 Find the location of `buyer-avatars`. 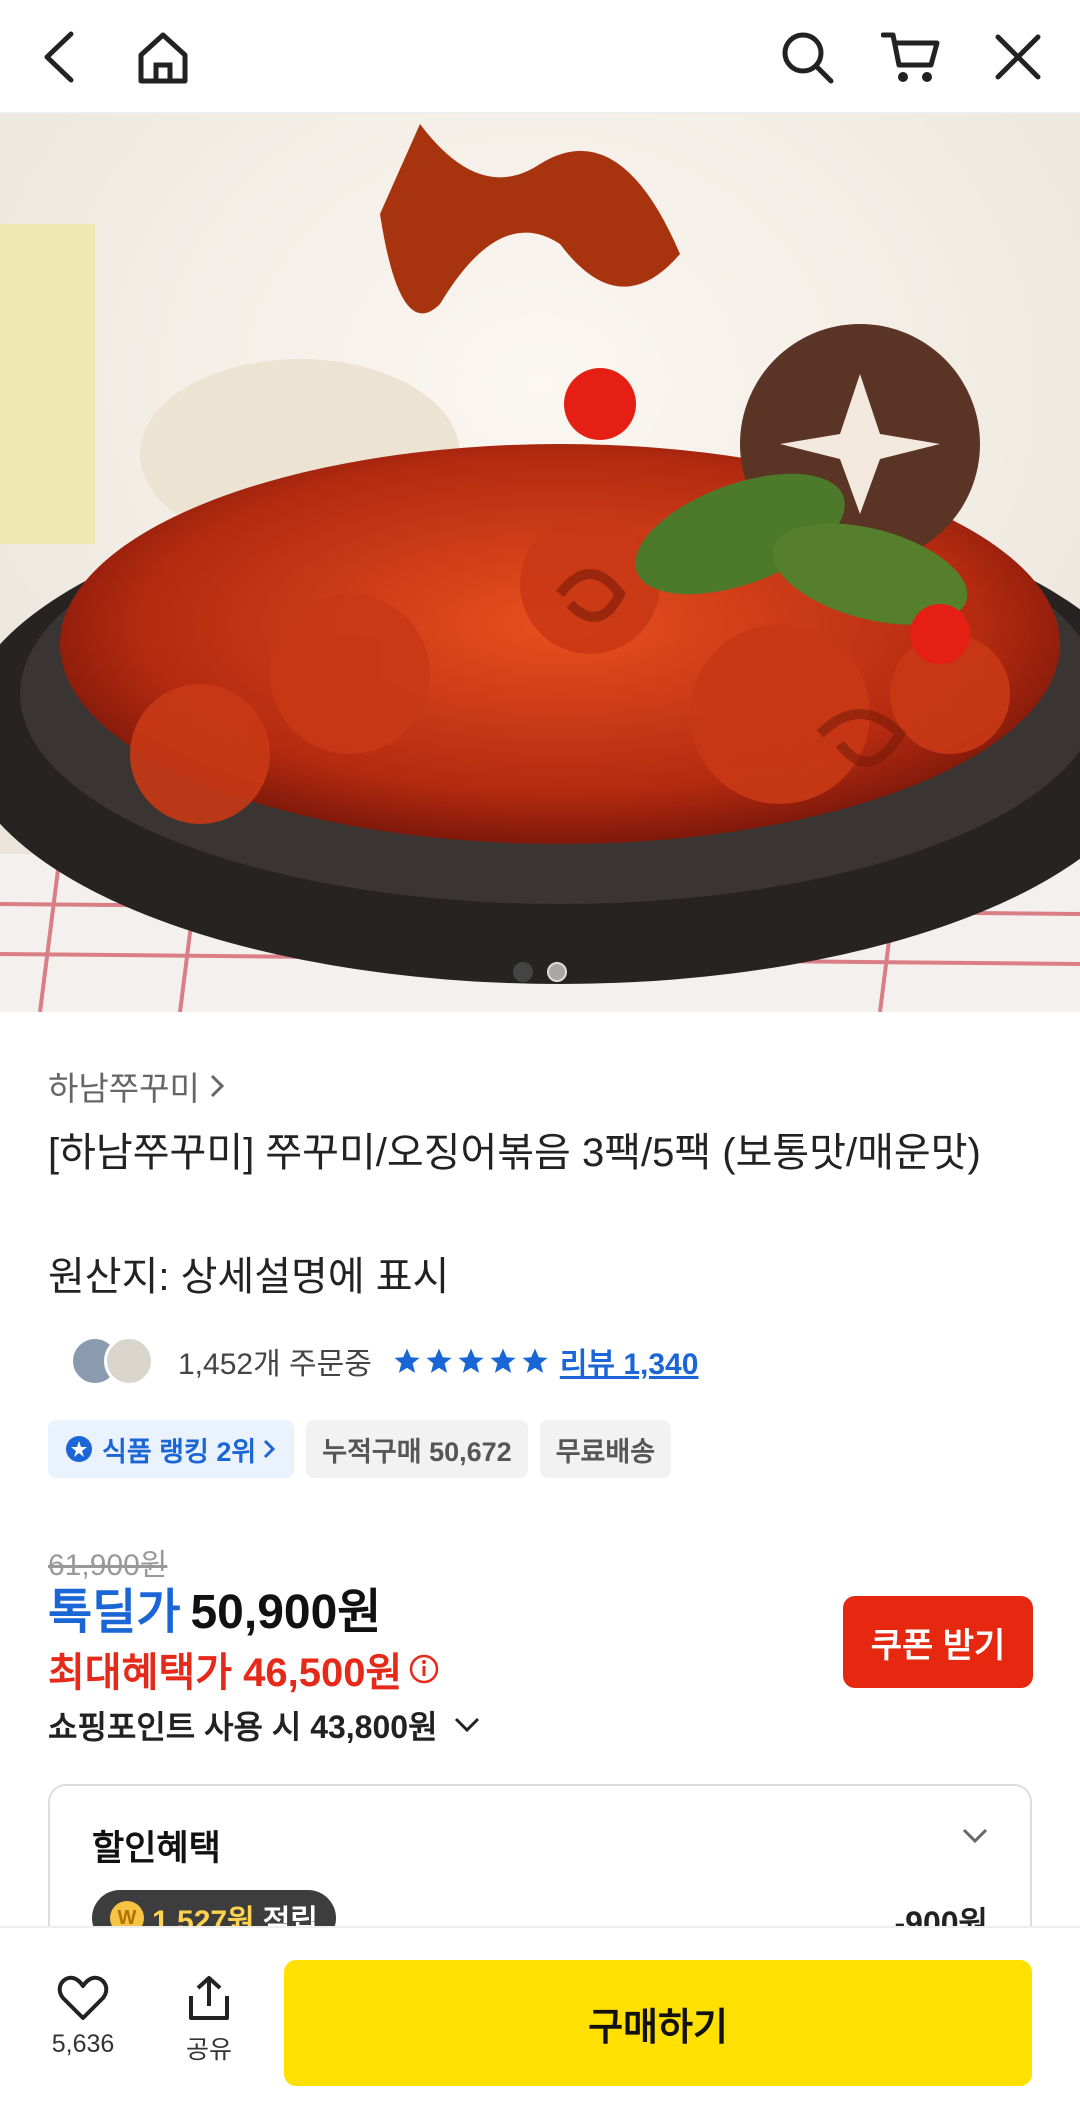

buyer-avatars is located at coordinates (114, 1361).